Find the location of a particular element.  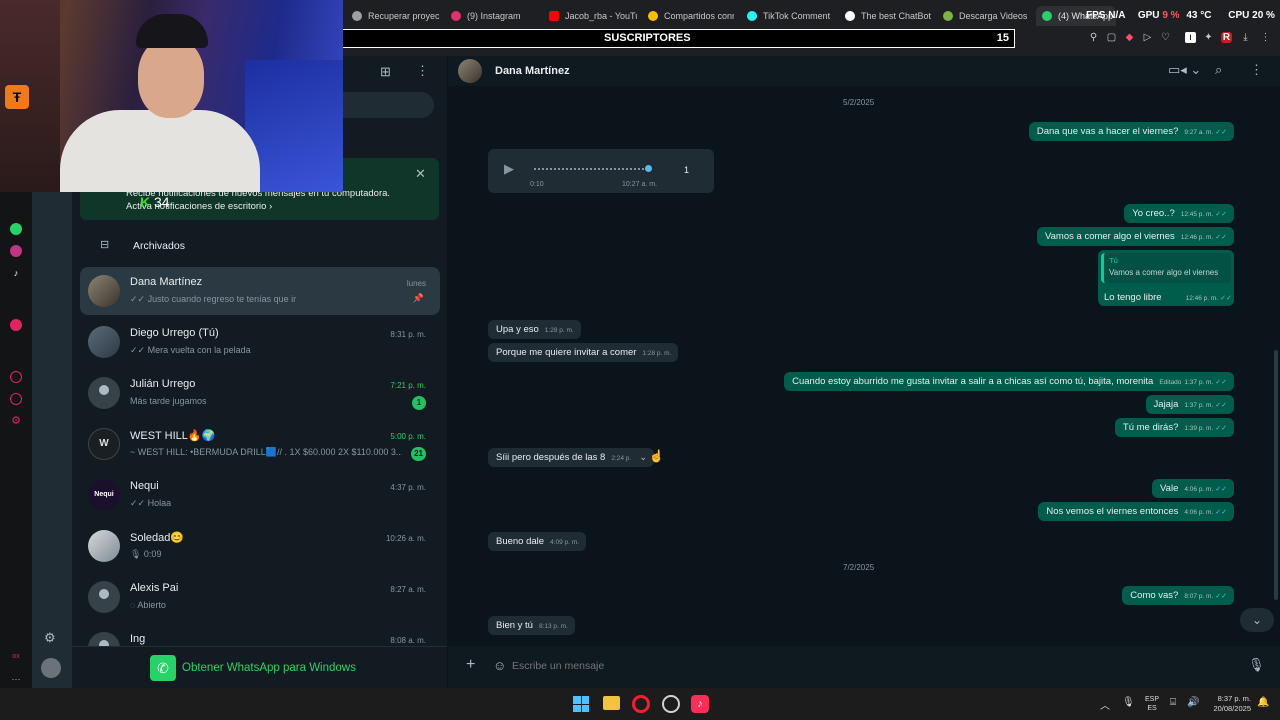

chat-row: Alexis Pai 8:27 a. m. ◌ Abierto is located at coordinates (260, 597).